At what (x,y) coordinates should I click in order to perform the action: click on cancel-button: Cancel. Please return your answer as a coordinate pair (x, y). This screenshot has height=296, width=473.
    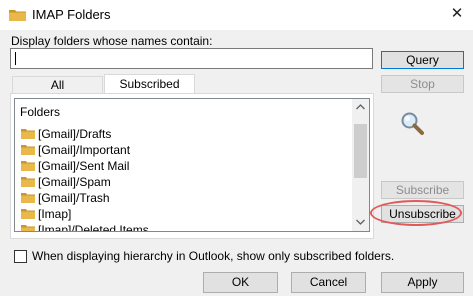
    Looking at the image, I should click on (328, 282).